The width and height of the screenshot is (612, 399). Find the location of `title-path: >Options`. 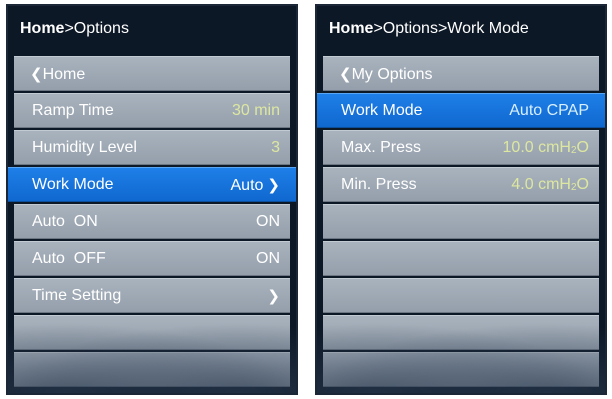

title-path: >Options is located at coordinates (96, 28).